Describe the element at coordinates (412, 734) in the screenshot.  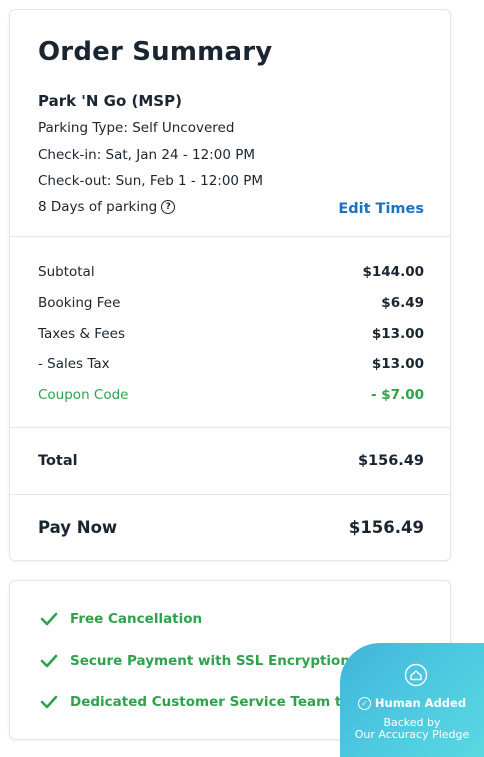
I see `badge-subtitle-line2: Our Accuracy Pledge` at that location.